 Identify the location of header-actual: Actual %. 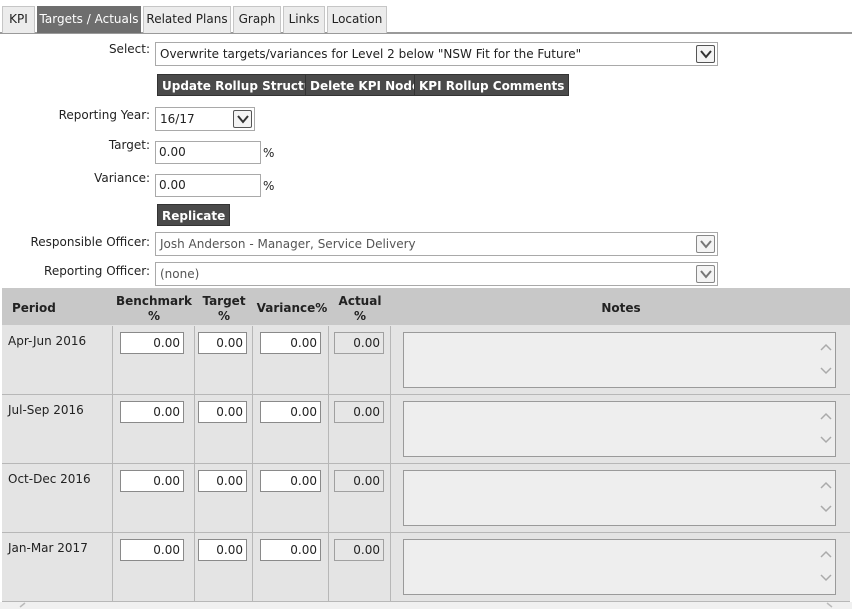
(360, 309).